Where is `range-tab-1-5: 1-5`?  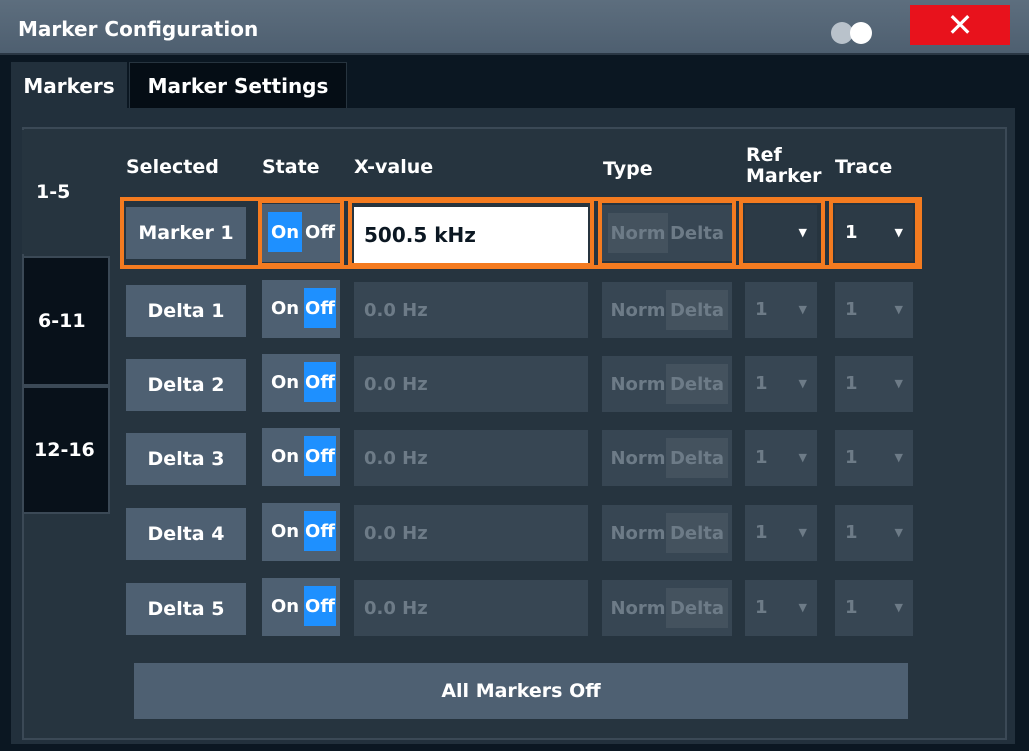
range-tab-1-5: 1-5 is located at coordinates (66, 192).